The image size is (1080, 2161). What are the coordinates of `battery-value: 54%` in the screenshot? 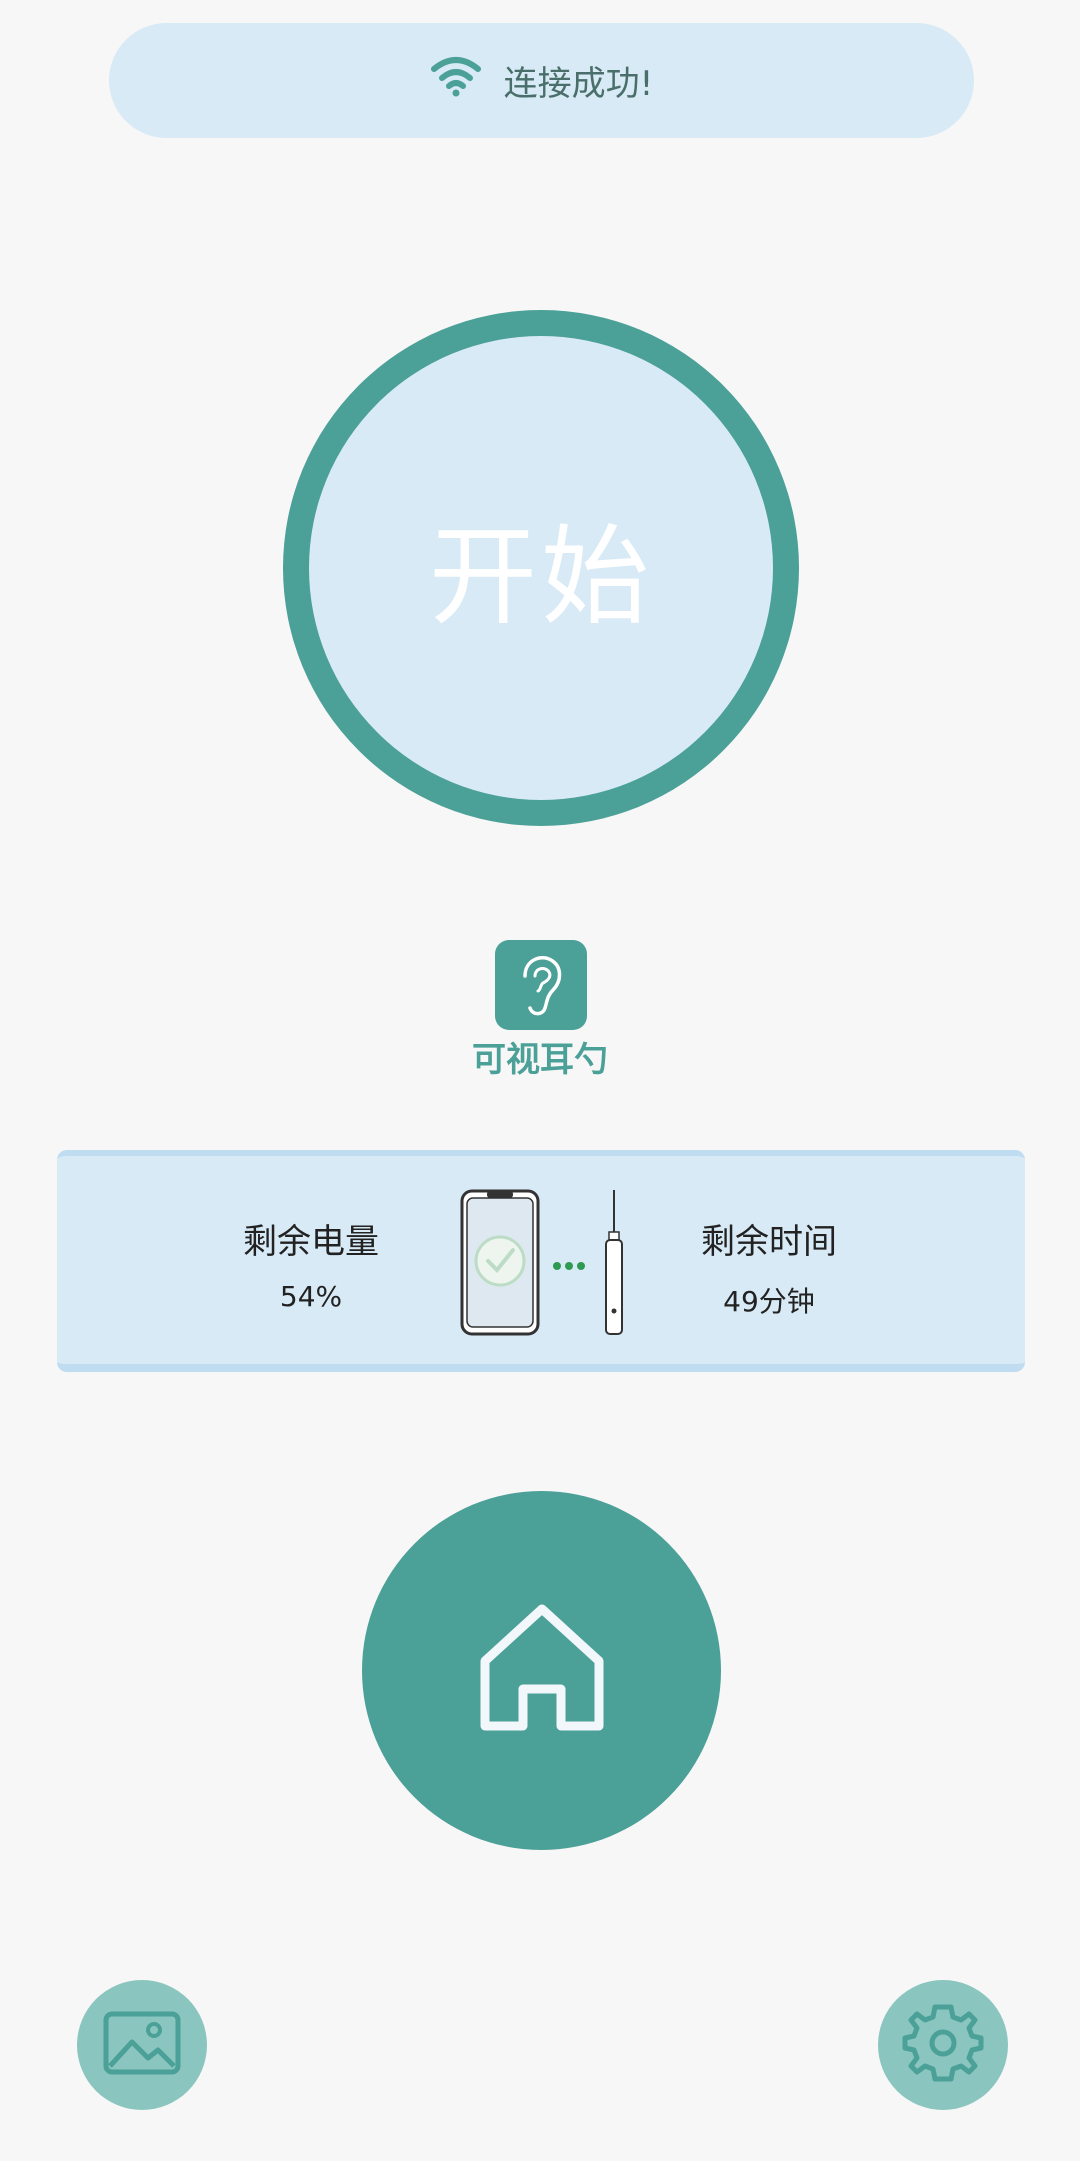 It's located at (311, 1296).